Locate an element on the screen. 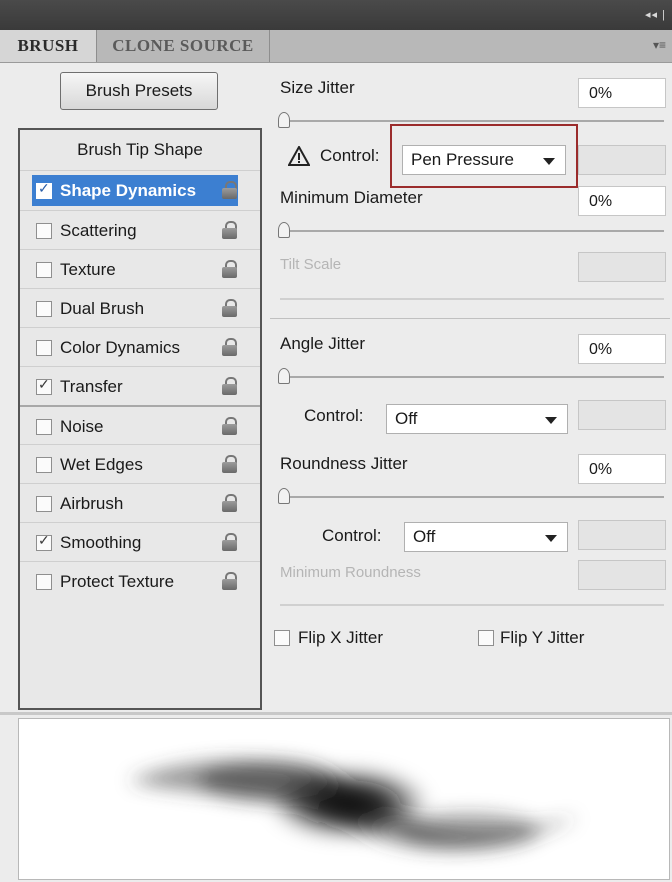  tab-clone-source: CLONE SOURCE is located at coordinates (183, 46).